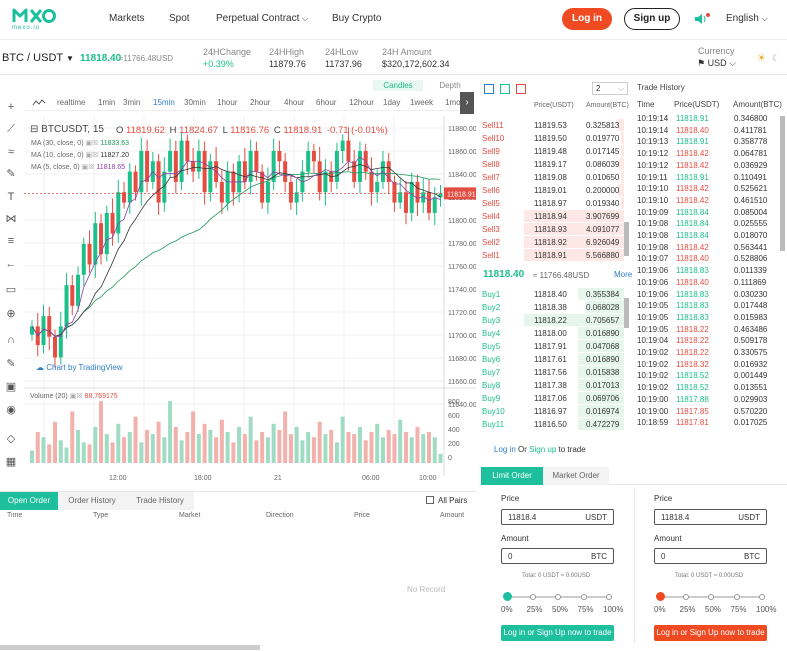 This screenshot has width=787, height=651. I want to click on prompt-signup-link: Sign up, so click(542, 449).